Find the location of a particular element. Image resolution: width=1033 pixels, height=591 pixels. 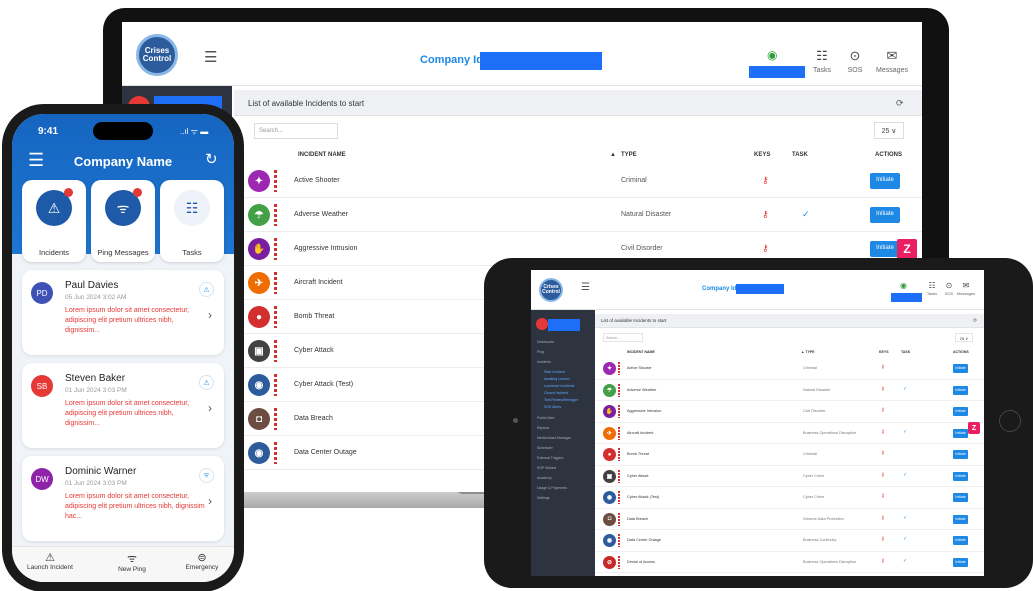

company-id-label: Company Id: is located at coordinates (720, 289).